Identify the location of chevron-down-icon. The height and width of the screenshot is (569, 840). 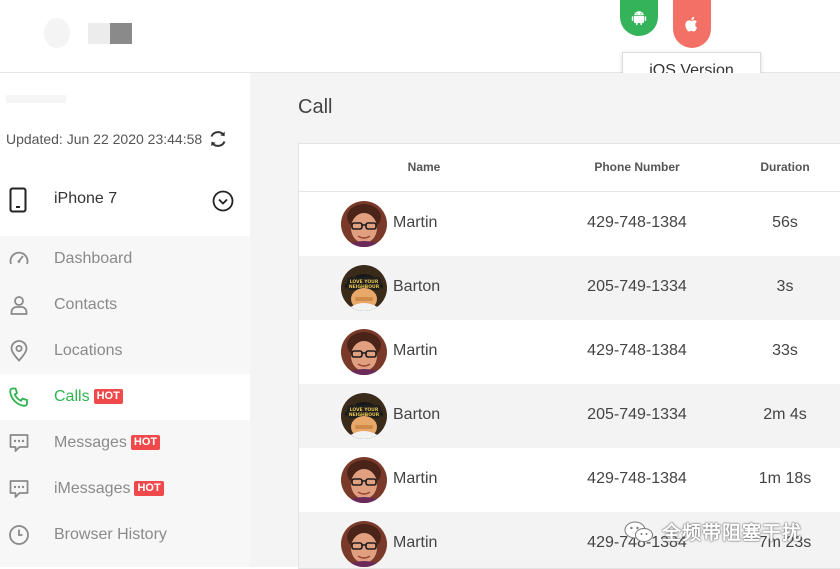
(223, 201).